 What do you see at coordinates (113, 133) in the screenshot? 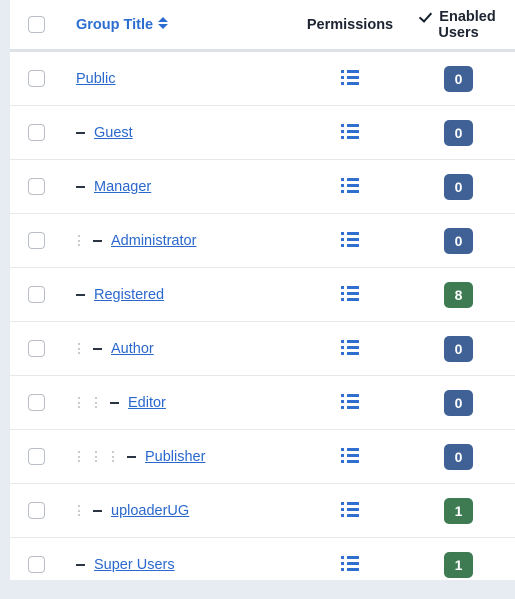
I see `group-title-link: Guest` at bounding box center [113, 133].